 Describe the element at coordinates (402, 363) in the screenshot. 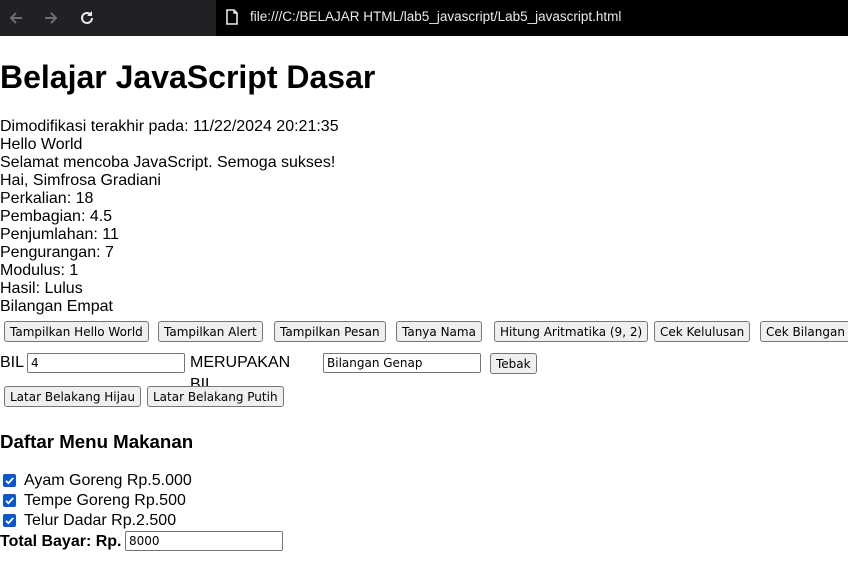

I see `result-field` at that location.